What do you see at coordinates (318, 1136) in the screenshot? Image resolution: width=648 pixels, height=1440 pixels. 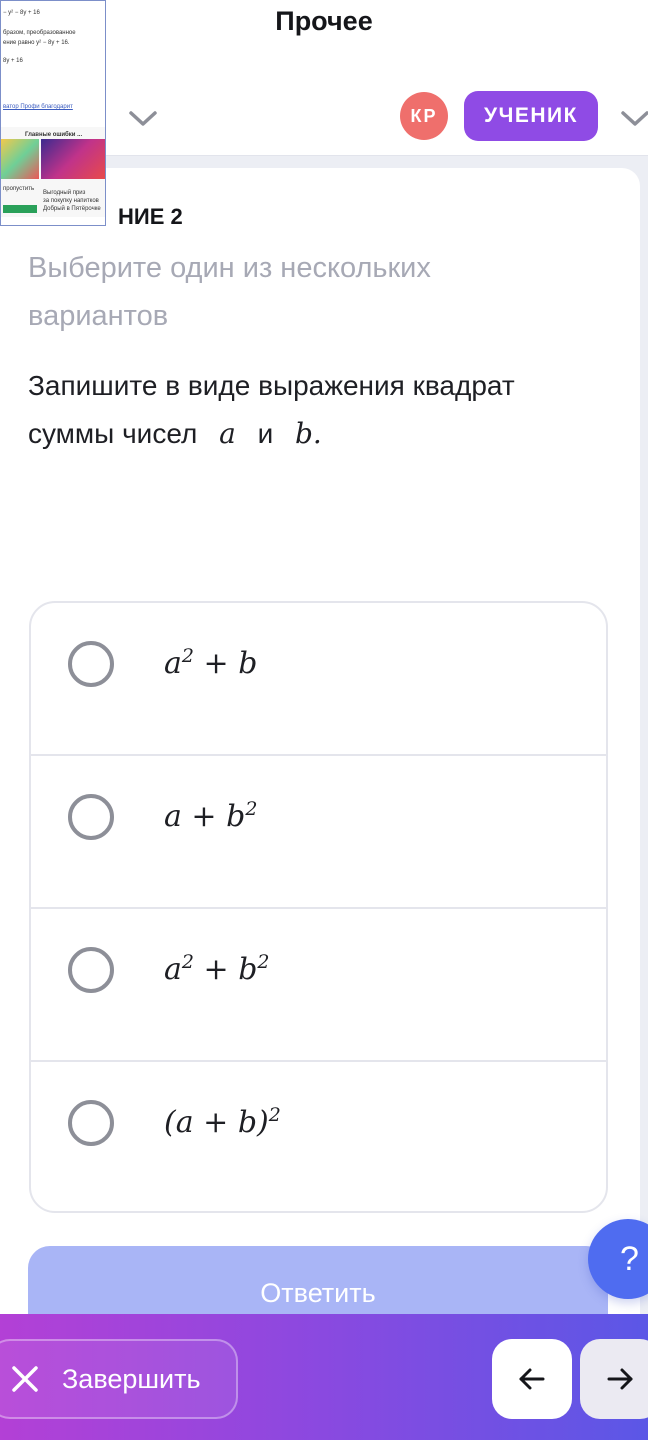 I see `answer-option: (a + b)2` at bounding box center [318, 1136].